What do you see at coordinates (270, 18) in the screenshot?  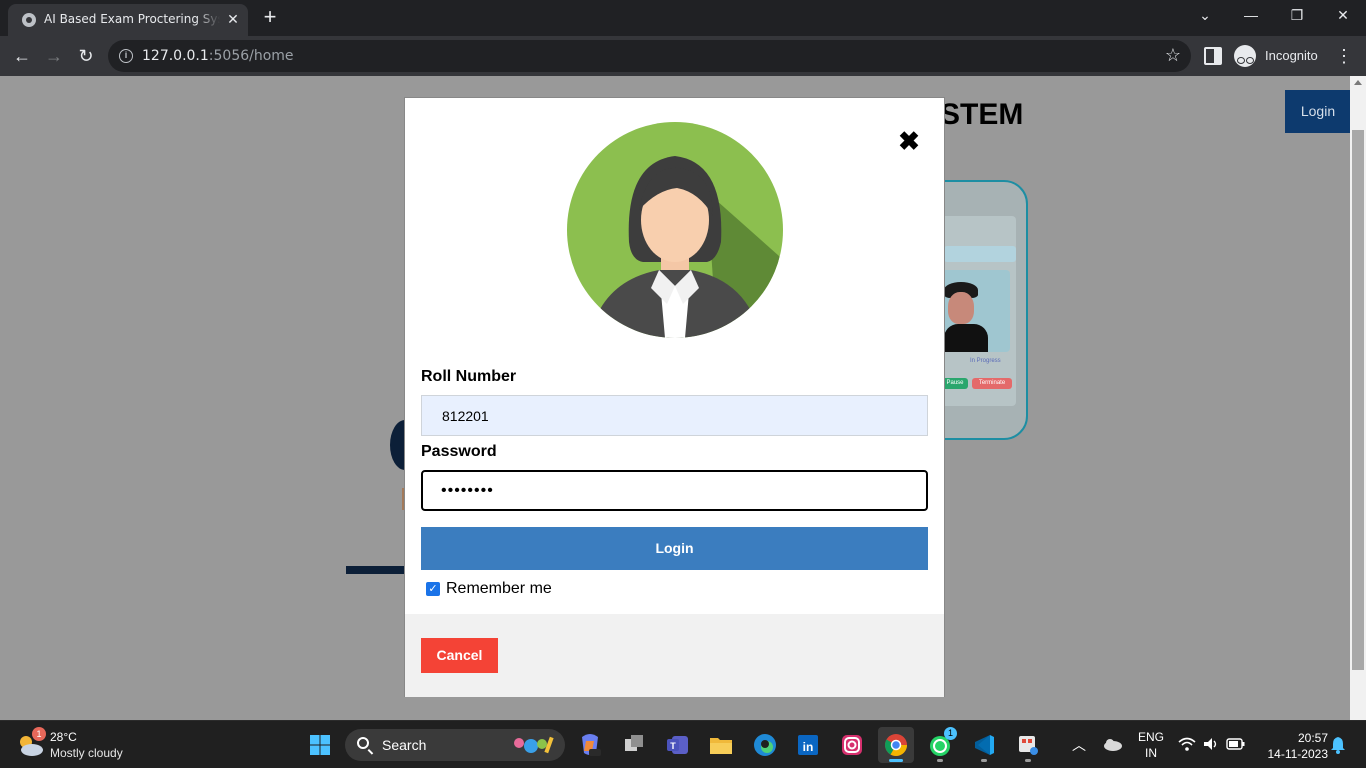 I see `new-tab-icon: +` at bounding box center [270, 18].